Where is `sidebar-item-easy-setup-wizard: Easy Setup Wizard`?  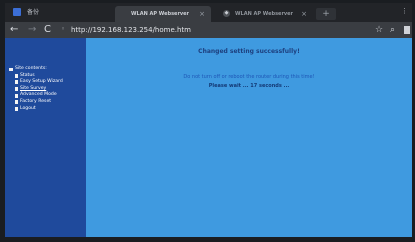
sidebar-item-easy-setup-wizard: Easy Setup Wizard is located at coordinates (36, 82).